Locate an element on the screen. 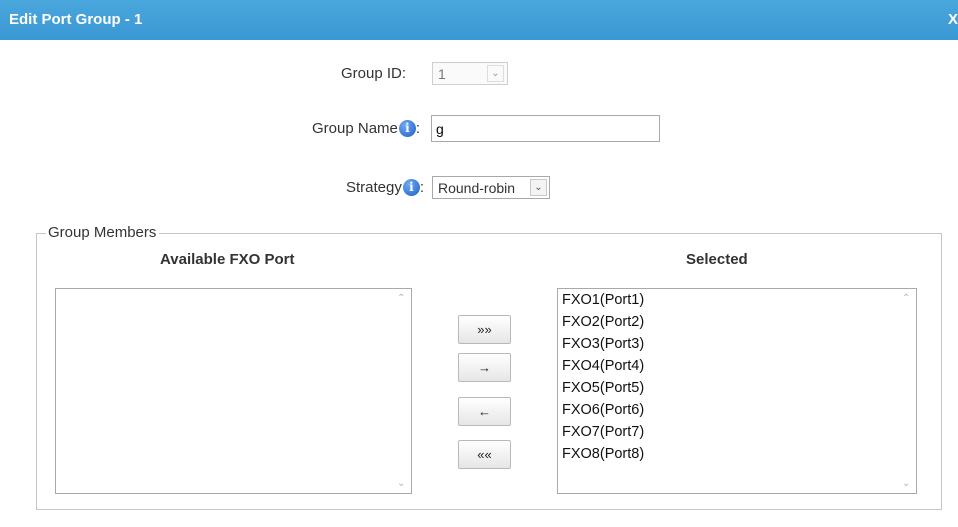  strategy-label-text: Strategy is located at coordinates (374, 187).